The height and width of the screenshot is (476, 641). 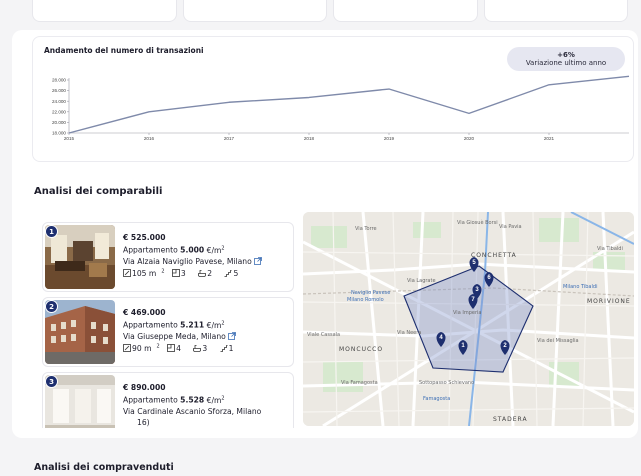 I want to click on comparable-number: 1, so click(x=51, y=231).